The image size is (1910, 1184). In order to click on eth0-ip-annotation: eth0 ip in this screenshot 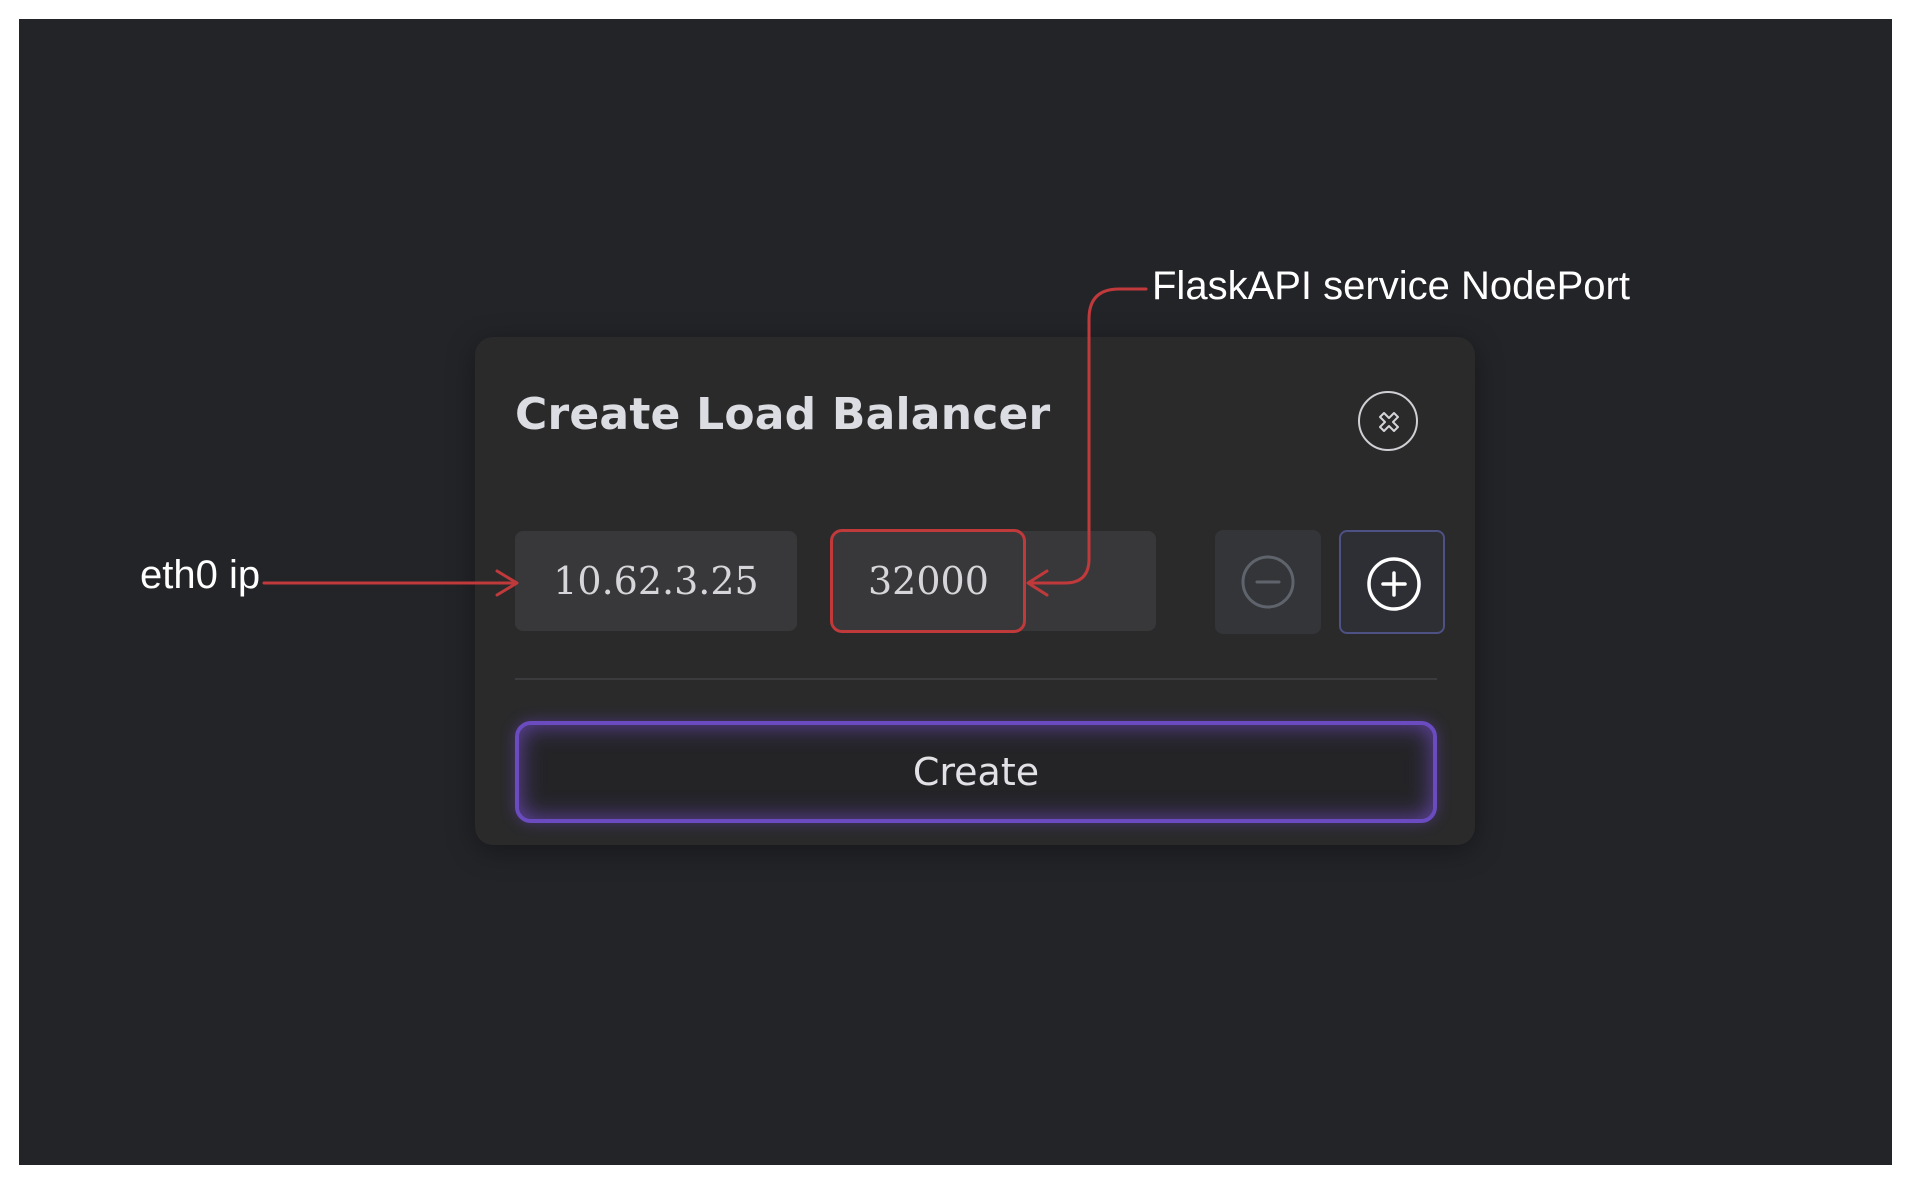, I will do `click(200, 575)`.